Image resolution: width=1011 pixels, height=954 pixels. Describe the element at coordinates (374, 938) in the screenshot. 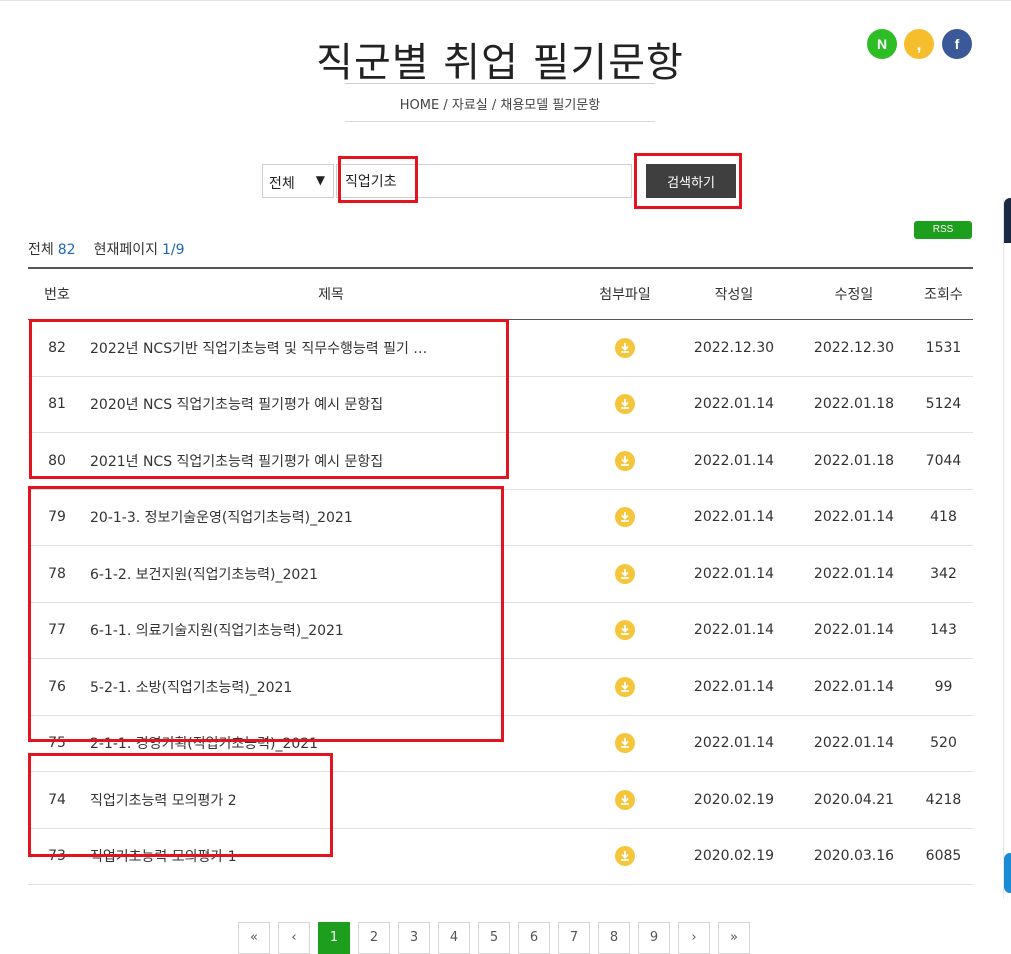

I see `page-link: 2` at that location.